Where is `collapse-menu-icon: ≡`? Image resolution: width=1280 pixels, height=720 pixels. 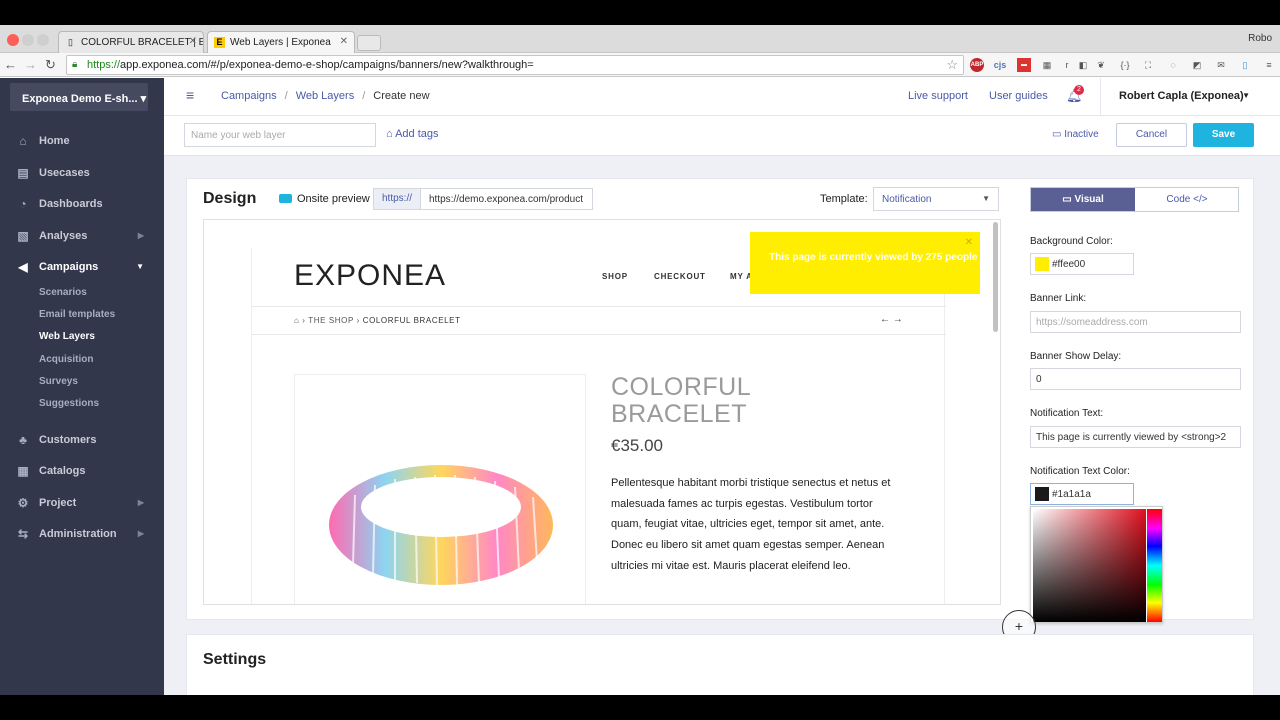 collapse-menu-icon: ≡ is located at coordinates (190, 95).